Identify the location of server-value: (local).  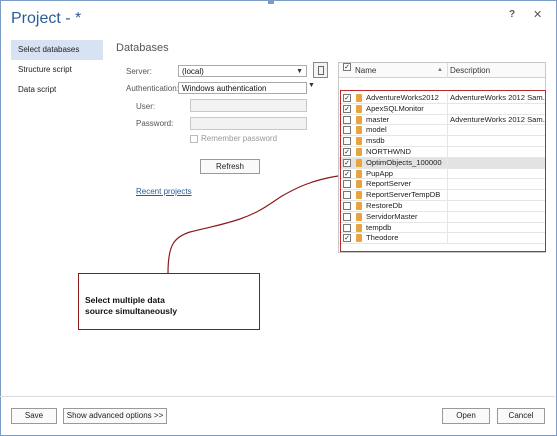
(193, 71).